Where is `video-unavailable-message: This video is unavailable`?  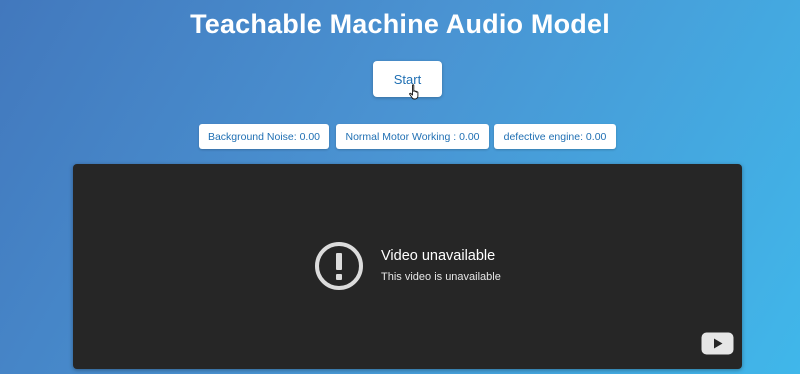 video-unavailable-message: This video is unavailable is located at coordinates (441, 277).